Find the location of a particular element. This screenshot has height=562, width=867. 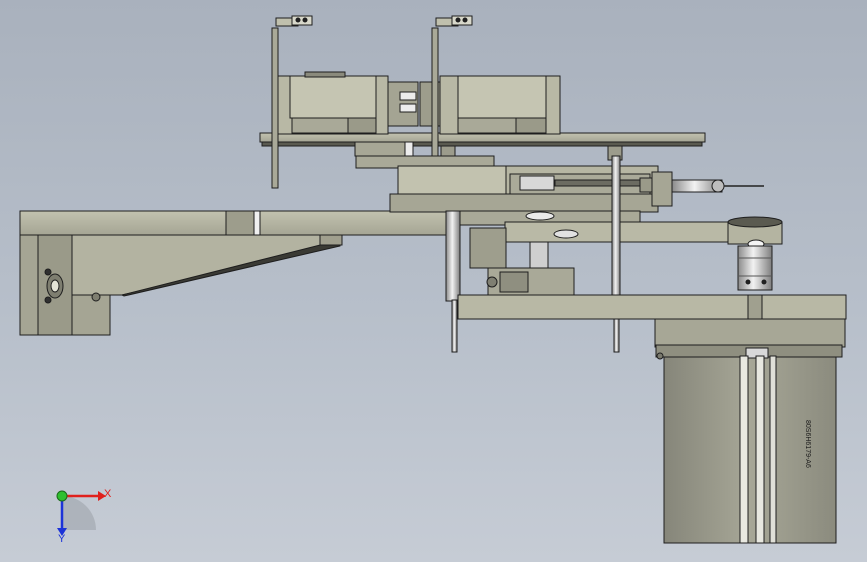

upper-rail-plate is located at coordinates (482, 144).